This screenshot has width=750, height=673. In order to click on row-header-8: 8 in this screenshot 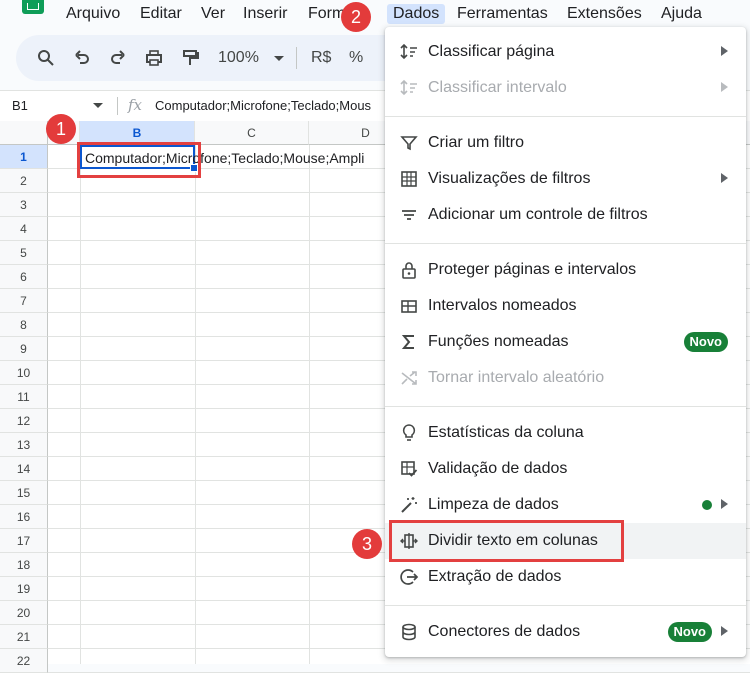, I will do `click(24, 325)`.